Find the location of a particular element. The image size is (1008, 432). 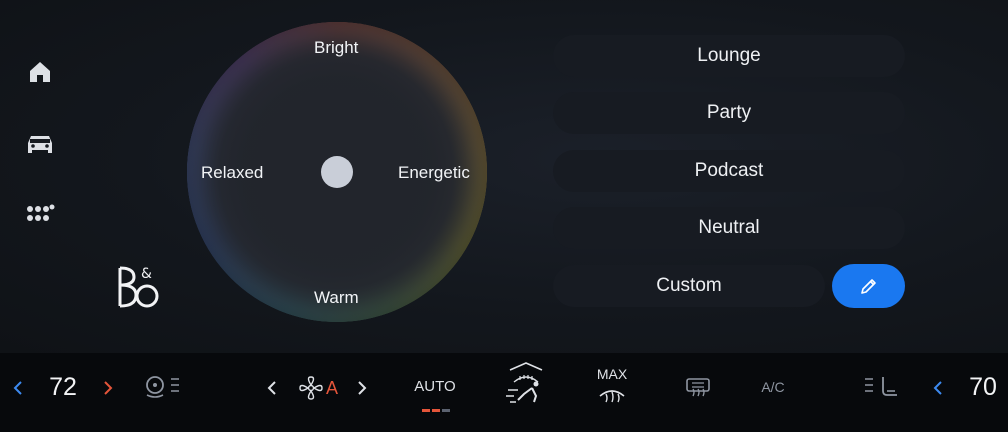

fan-down-button is located at coordinates (272, 388).